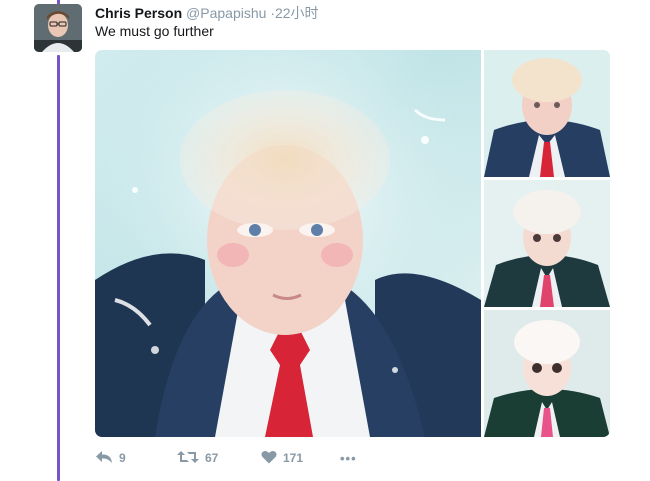 This screenshot has width=650, height=481. I want to click on retweet-count: 67, so click(212, 458).